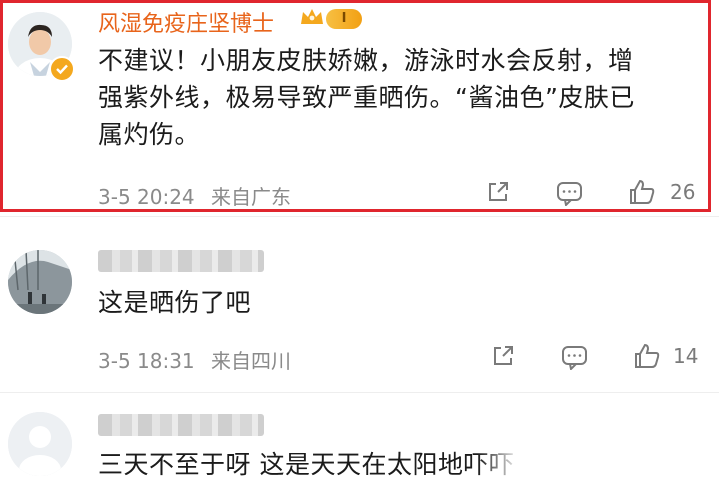  What do you see at coordinates (251, 361) in the screenshot?
I see `location: 来自四川` at bounding box center [251, 361].